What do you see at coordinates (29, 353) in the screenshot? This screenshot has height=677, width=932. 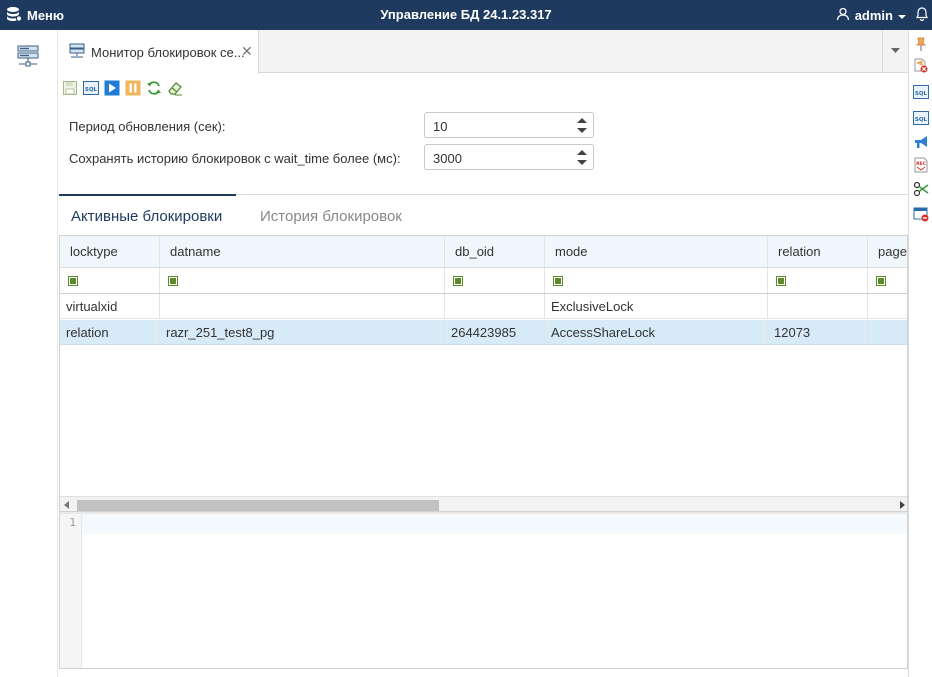 I see `left-rail` at bounding box center [29, 353].